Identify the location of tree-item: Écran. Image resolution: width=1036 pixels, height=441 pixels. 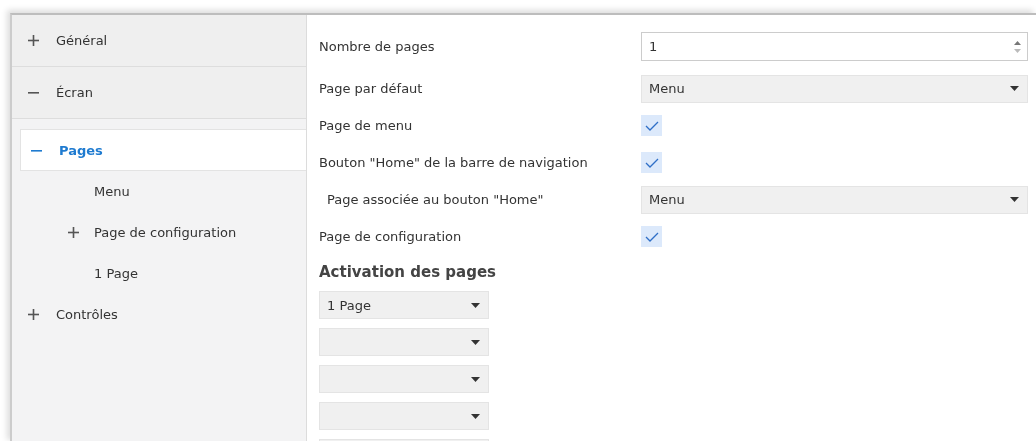
(159, 93).